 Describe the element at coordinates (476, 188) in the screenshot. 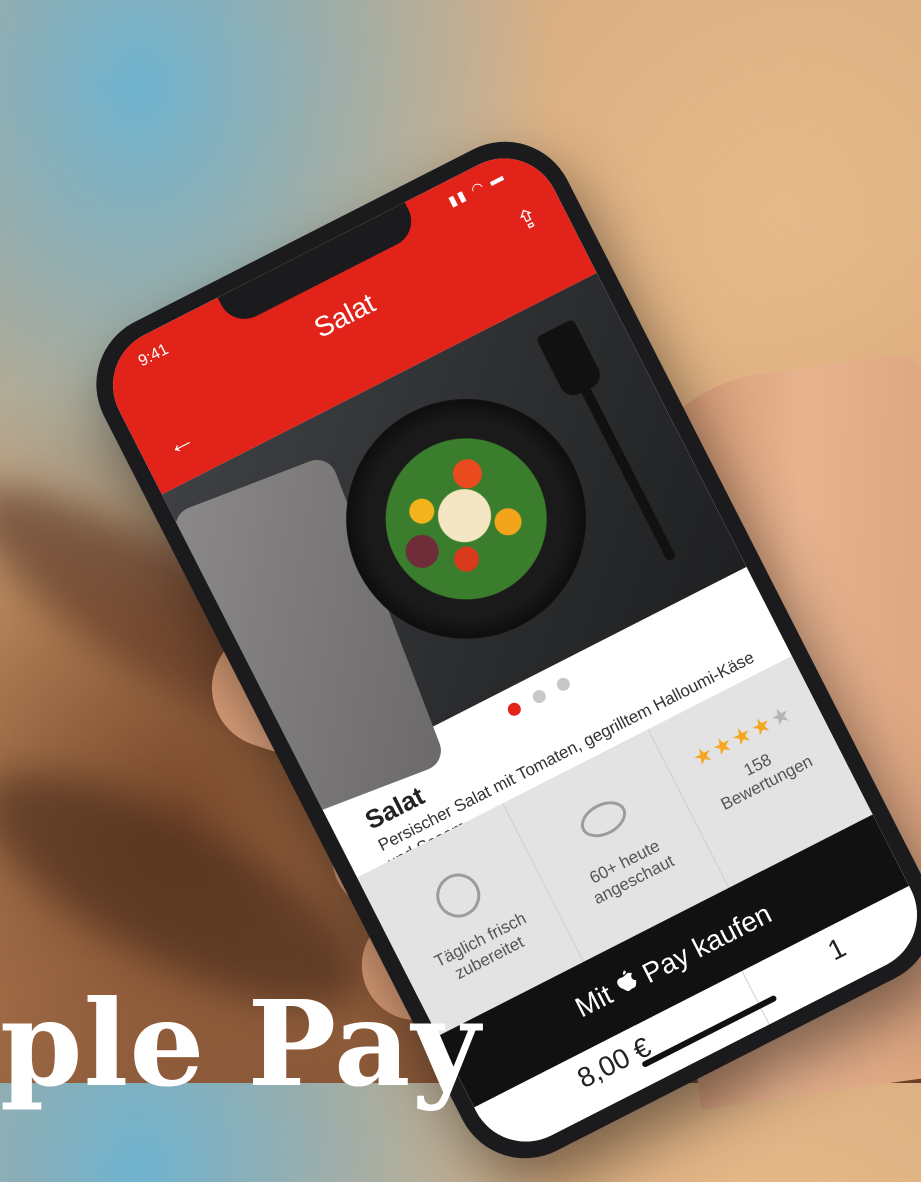

I see `status-icons: ▮▮ ◠ ▬` at that location.